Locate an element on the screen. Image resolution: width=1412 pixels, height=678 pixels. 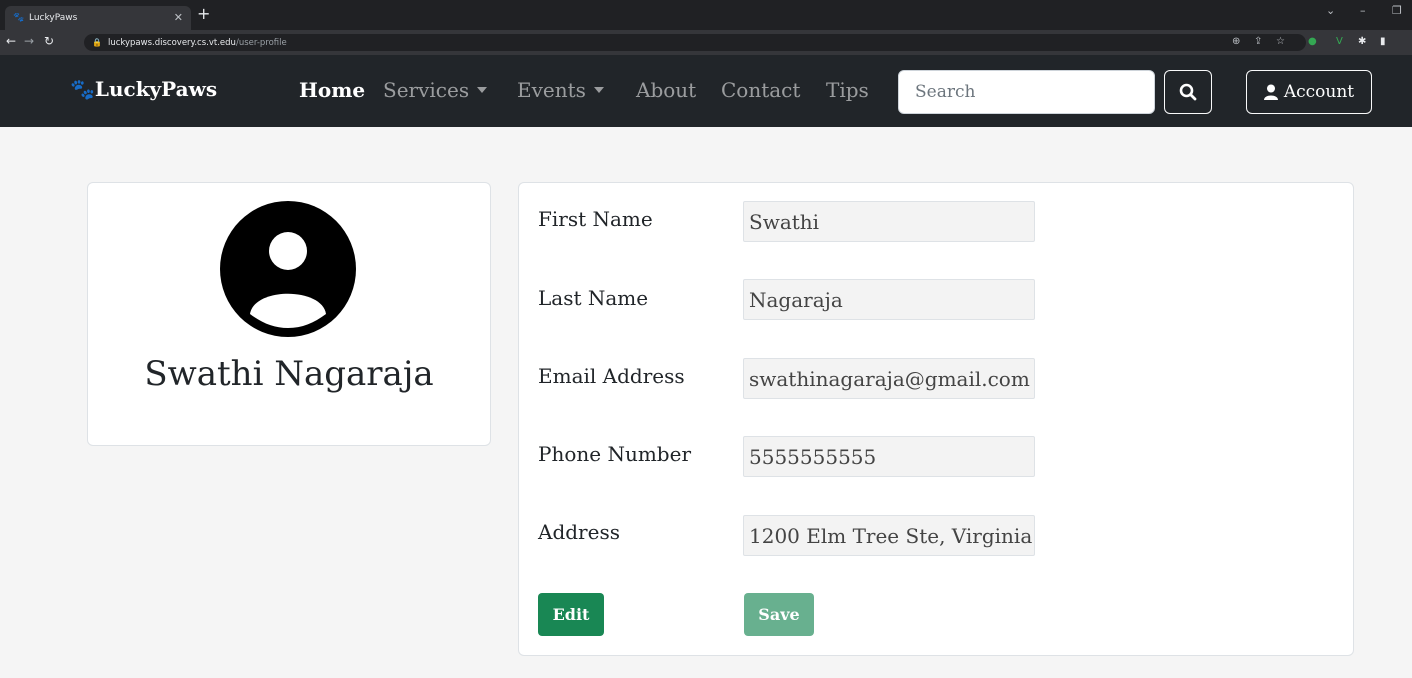
nav-events-label: Events is located at coordinates (551, 90).